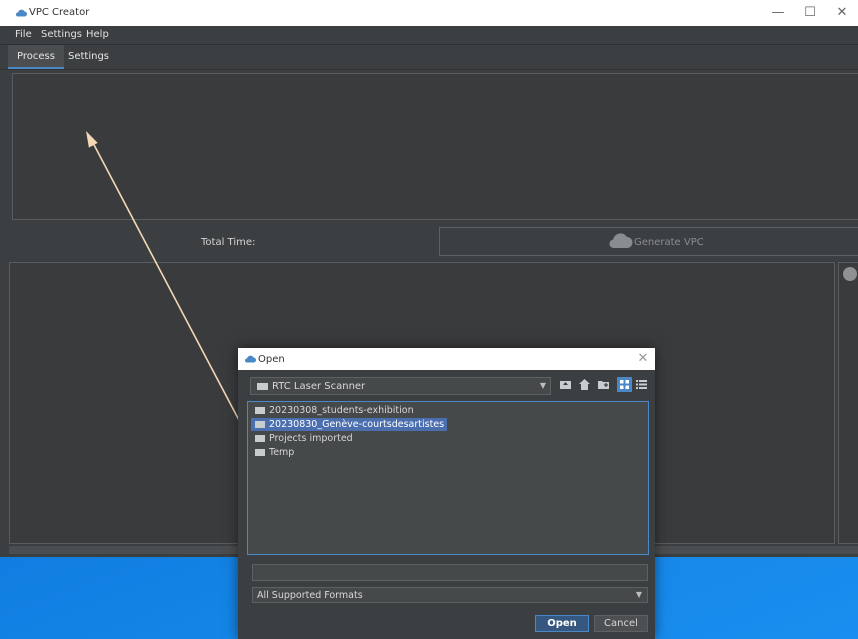 Image resolution: width=858 pixels, height=639 pixels. I want to click on close-button: ✕, so click(842, 13).